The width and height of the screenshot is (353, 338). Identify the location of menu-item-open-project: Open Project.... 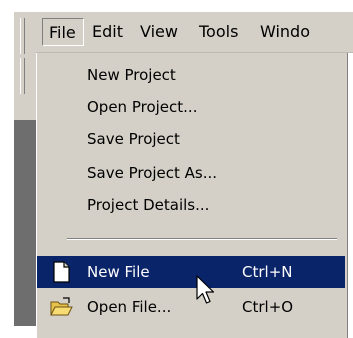
(191, 107).